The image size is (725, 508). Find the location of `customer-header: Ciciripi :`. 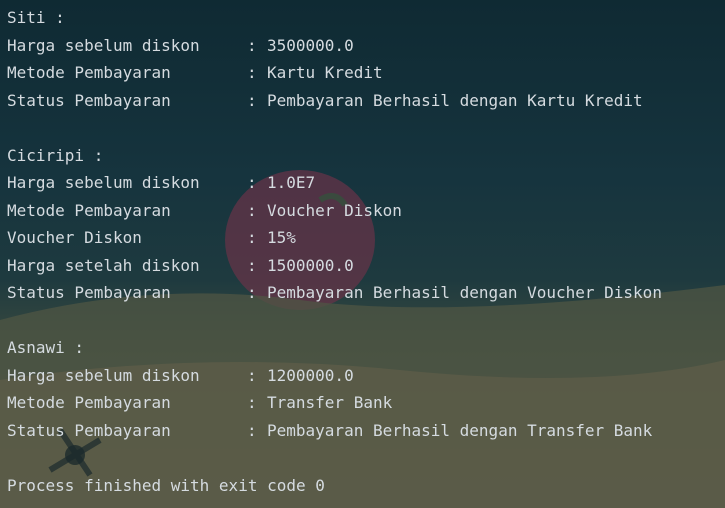

customer-header: Ciciripi : is located at coordinates (55, 155).